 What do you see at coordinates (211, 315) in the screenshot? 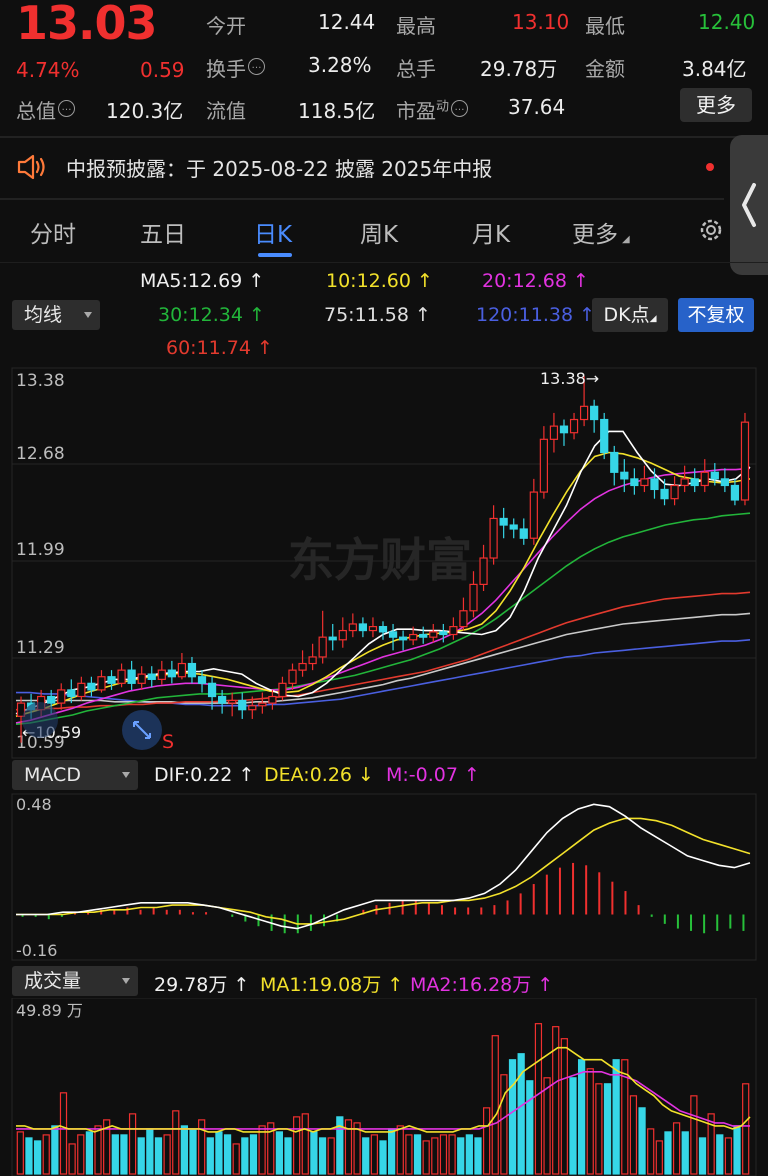
I see `ma30-legend: 30:12.34 ↑` at bounding box center [211, 315].